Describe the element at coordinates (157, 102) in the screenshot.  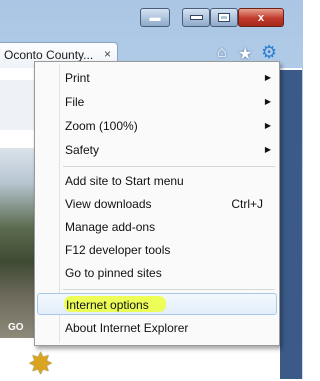
I see `menu-item-file: File ▶` at that location.